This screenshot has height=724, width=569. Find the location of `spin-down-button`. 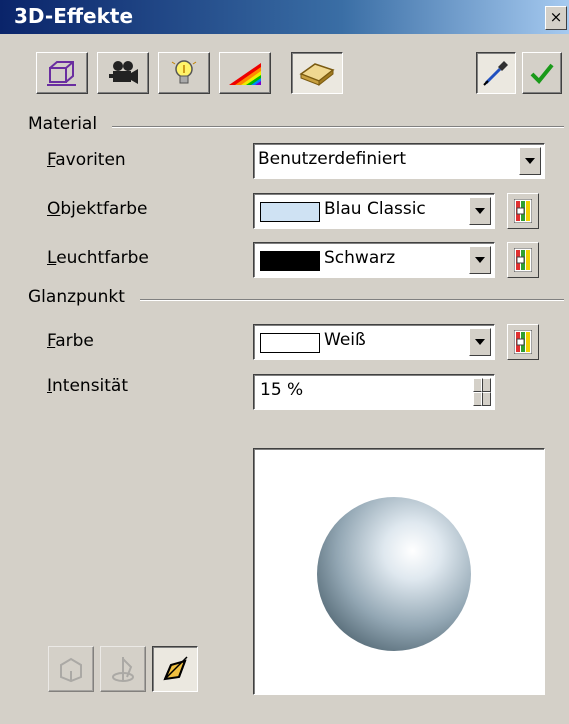

spin-down-button is located at coordinates (482, 399).